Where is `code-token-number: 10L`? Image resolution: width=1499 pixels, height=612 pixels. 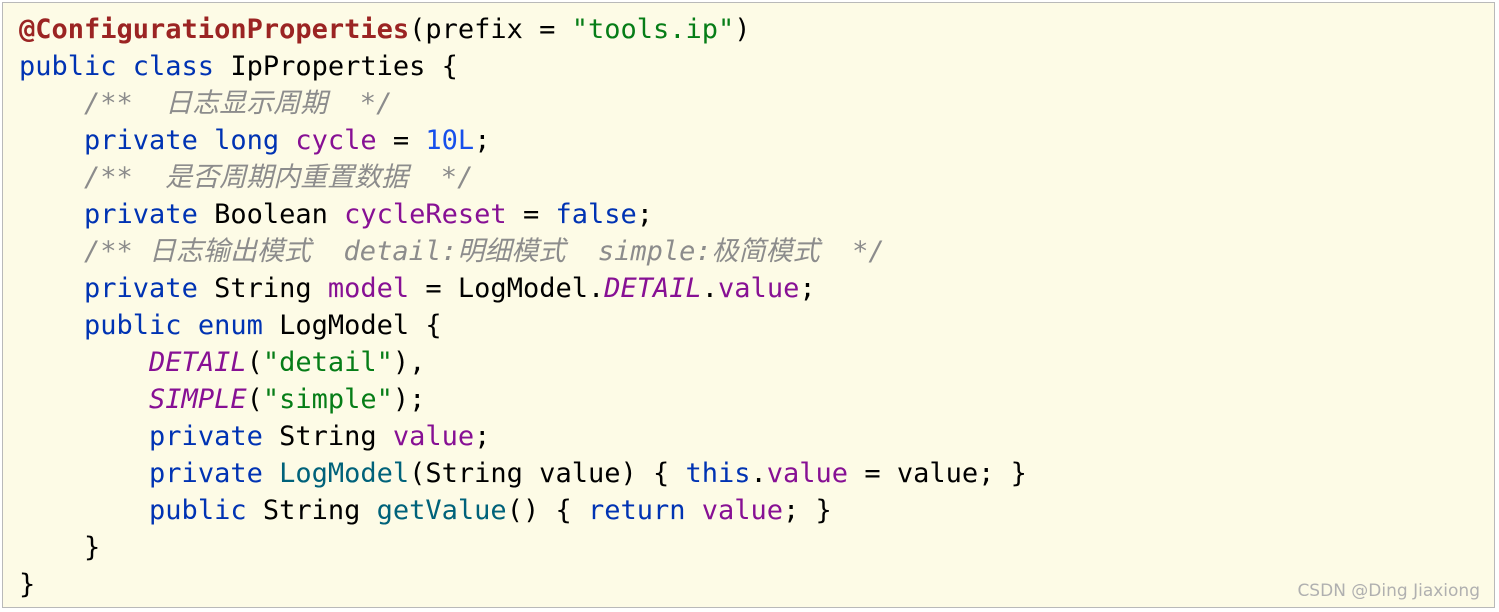 code-token-number: 10L is located at coordinates (450, 140).